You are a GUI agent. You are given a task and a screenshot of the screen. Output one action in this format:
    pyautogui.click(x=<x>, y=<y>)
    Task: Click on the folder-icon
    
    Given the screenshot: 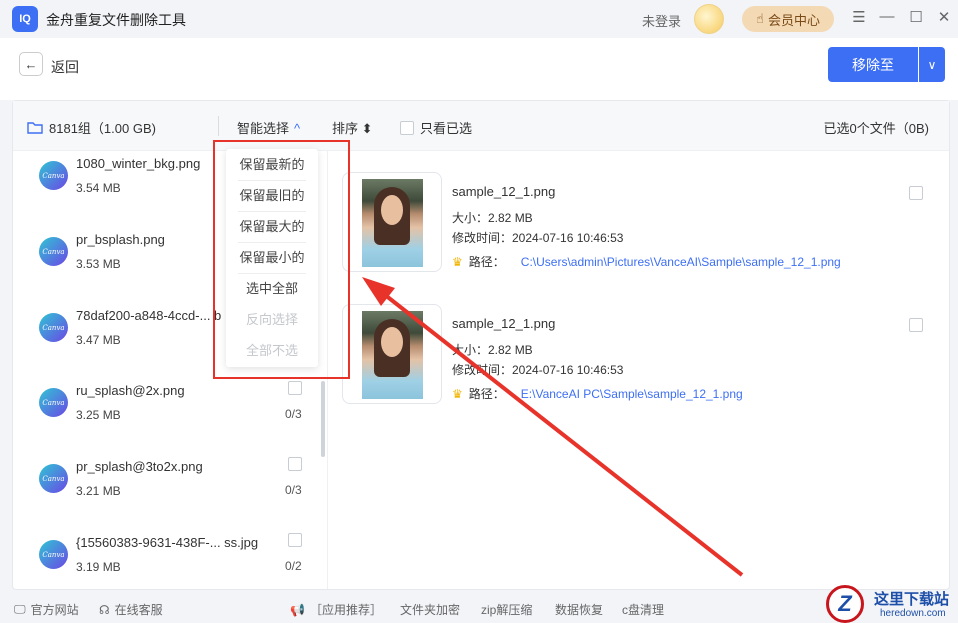 What is the action you would take?
    pyautogui.click(x=35, y=128)
    